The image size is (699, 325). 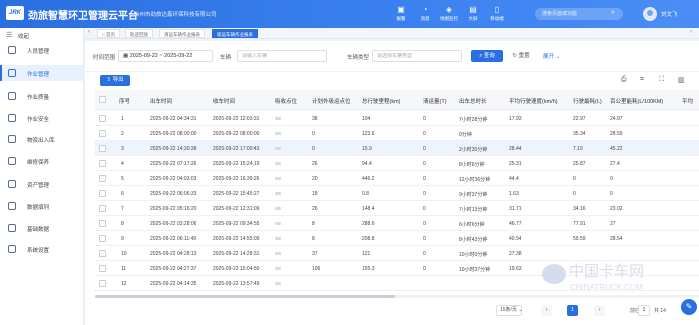 I want to click on col-points: 吸收点位, so click(x=286, y=101).